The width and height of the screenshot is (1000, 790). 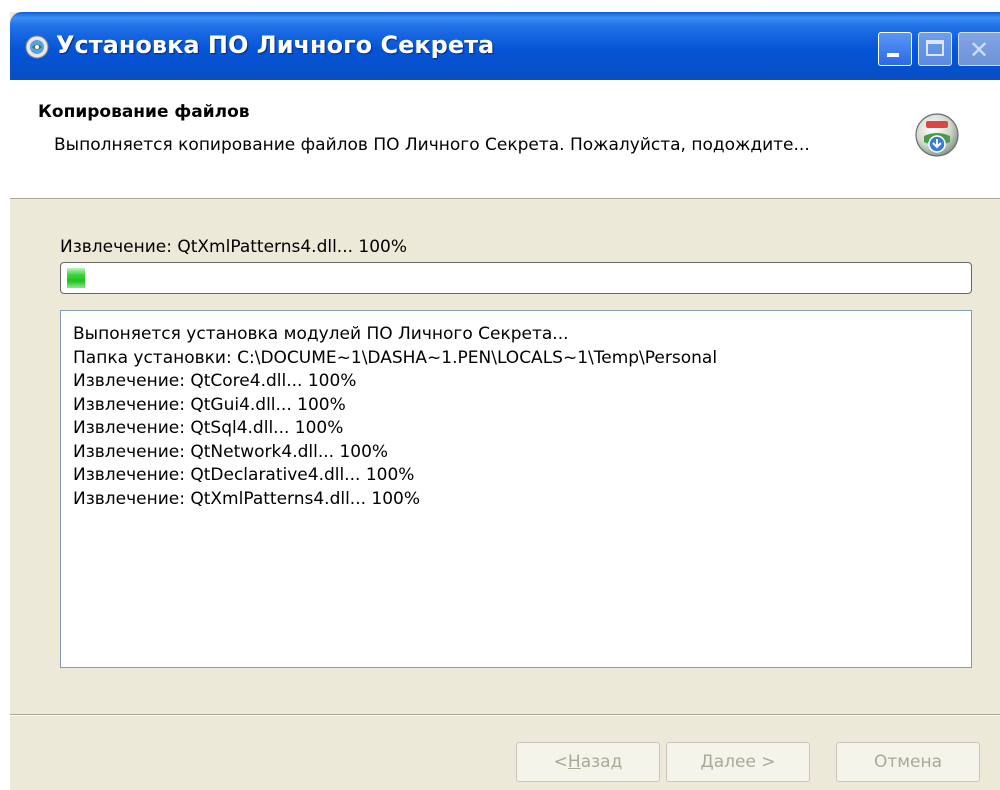 I want to click on back-button-prefix: <, so click(x=560, y=762).